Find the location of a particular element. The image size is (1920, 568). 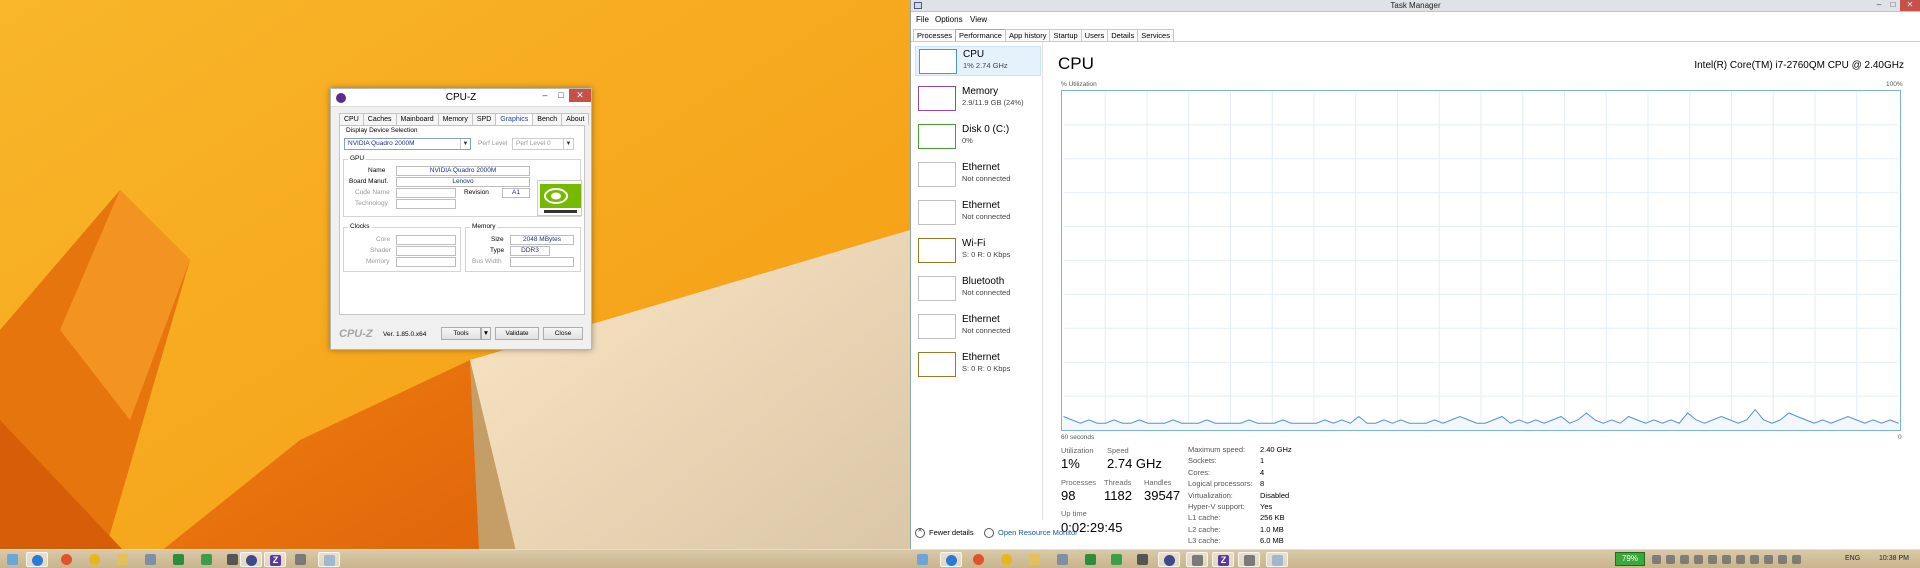

tab-startup: Startup is located at coordinates (1065, 35).